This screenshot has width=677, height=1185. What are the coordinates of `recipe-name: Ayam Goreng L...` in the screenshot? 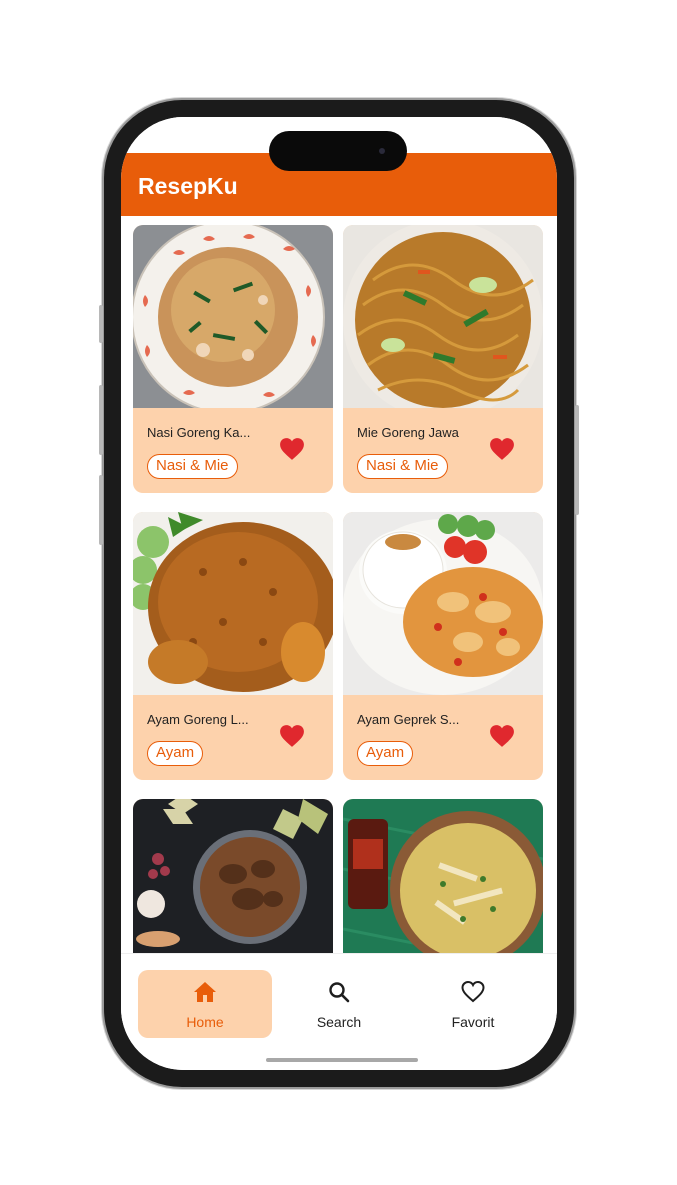 It's located at (198, 719).